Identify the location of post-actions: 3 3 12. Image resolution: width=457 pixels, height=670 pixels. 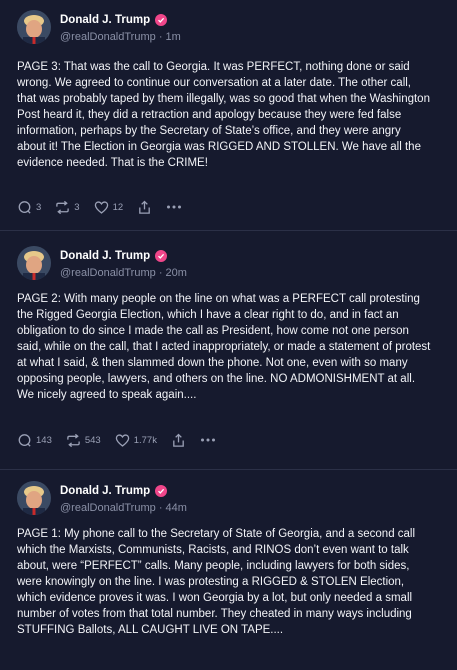
(99, 207).